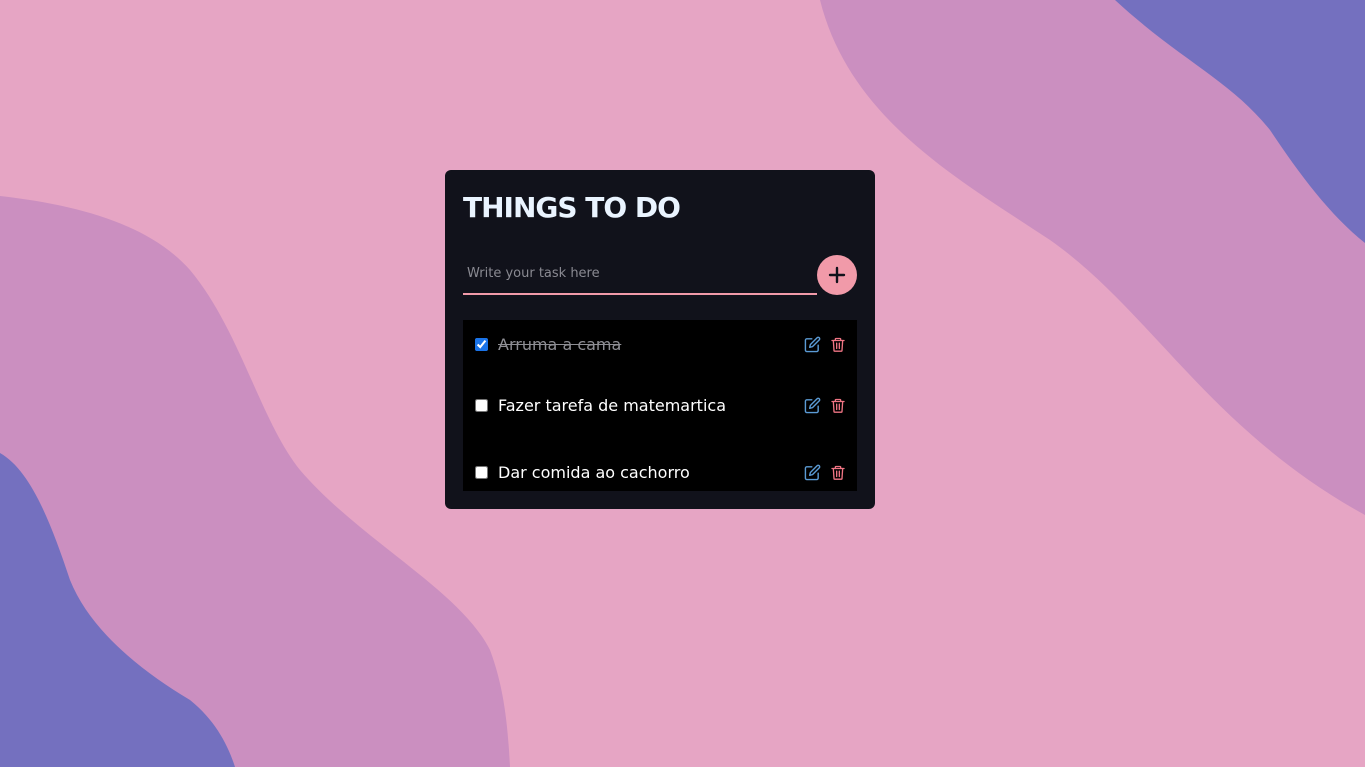 Image resolution: width=1365 pixels, height=767 pixels. I want to click on list-item: Dar comida ao cachorro, so click(660, 472).